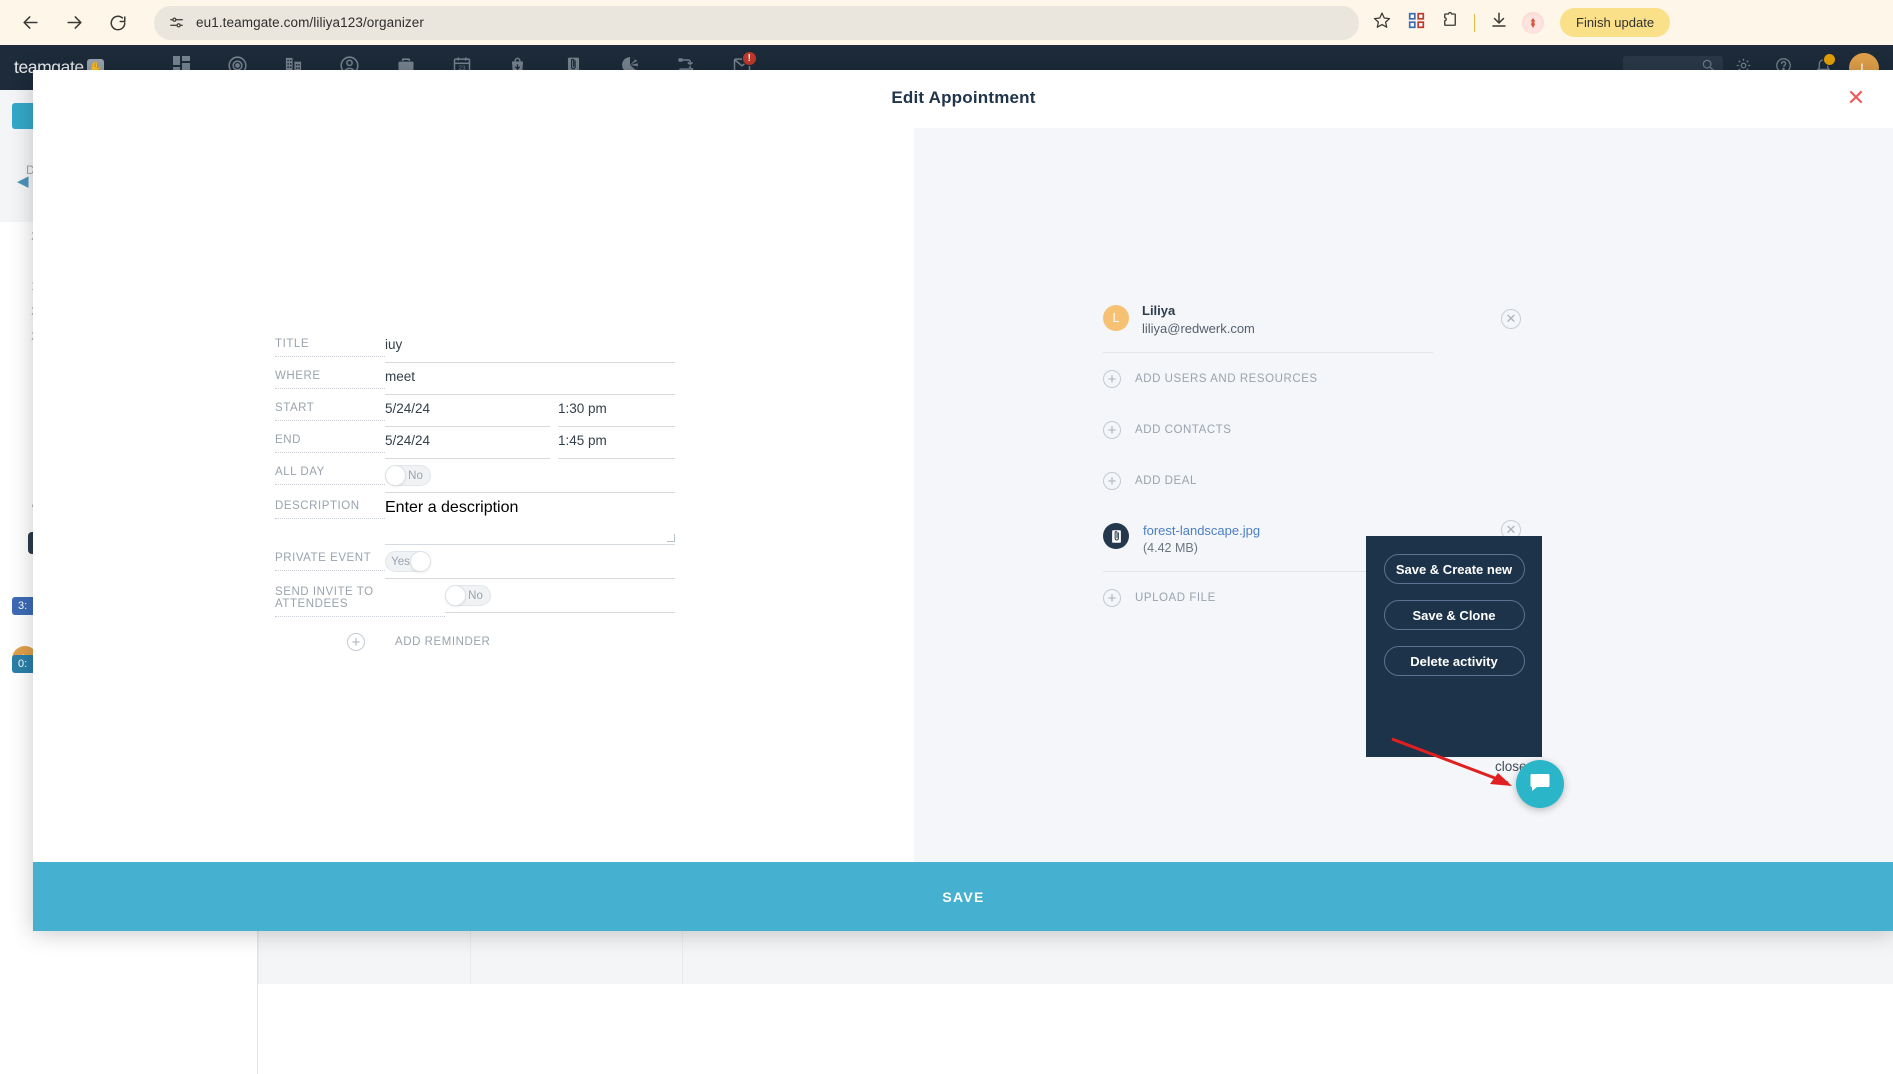 This screenshot has width=1893, height=1074. What do you see at coordinates (1198, 328) in the screenshot?
I see `attendee-email: liliya@redwerk.com` at bounding box center [1198, 328].